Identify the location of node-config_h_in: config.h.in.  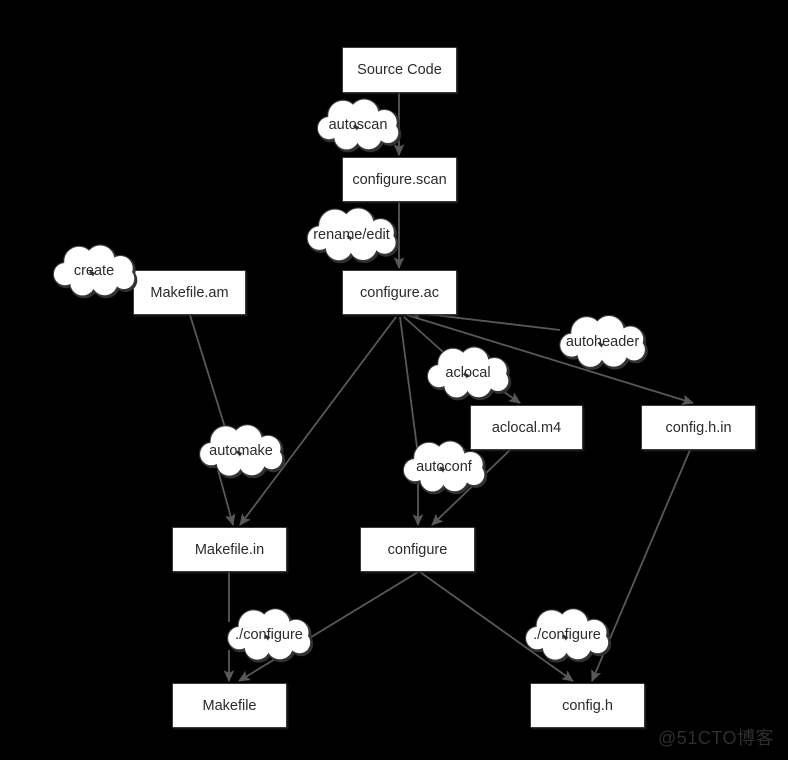
(698, 427).